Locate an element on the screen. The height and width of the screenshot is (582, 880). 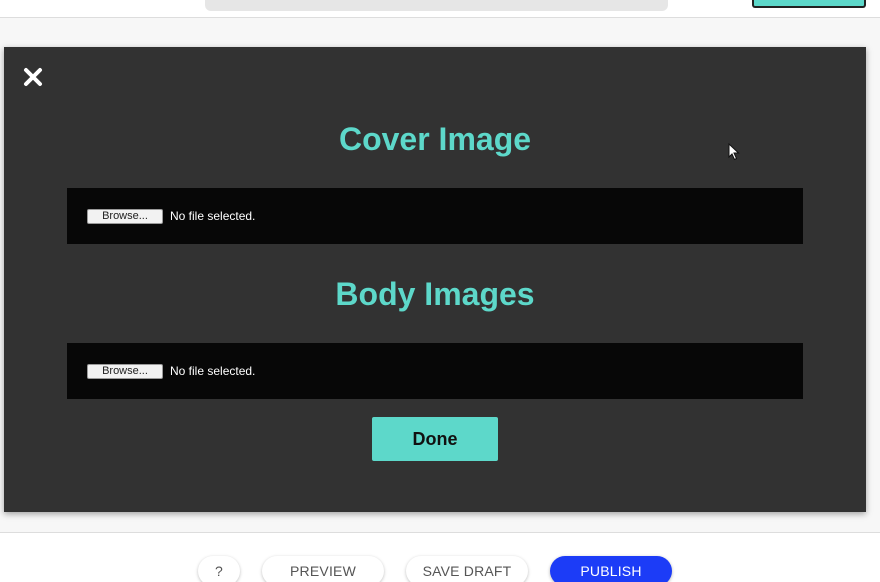
preview-button: PREVIEW is located at coordinates (323, 569).